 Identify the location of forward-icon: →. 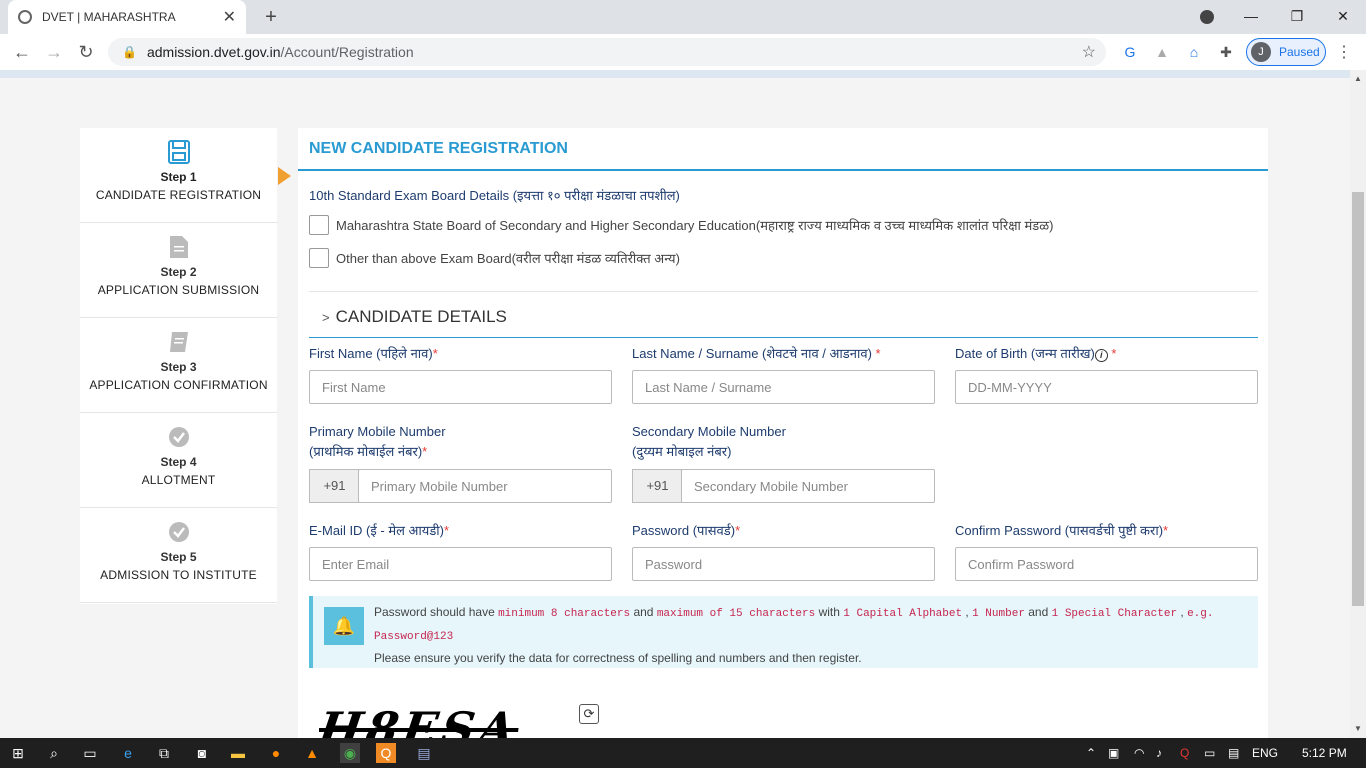
(54, 52).